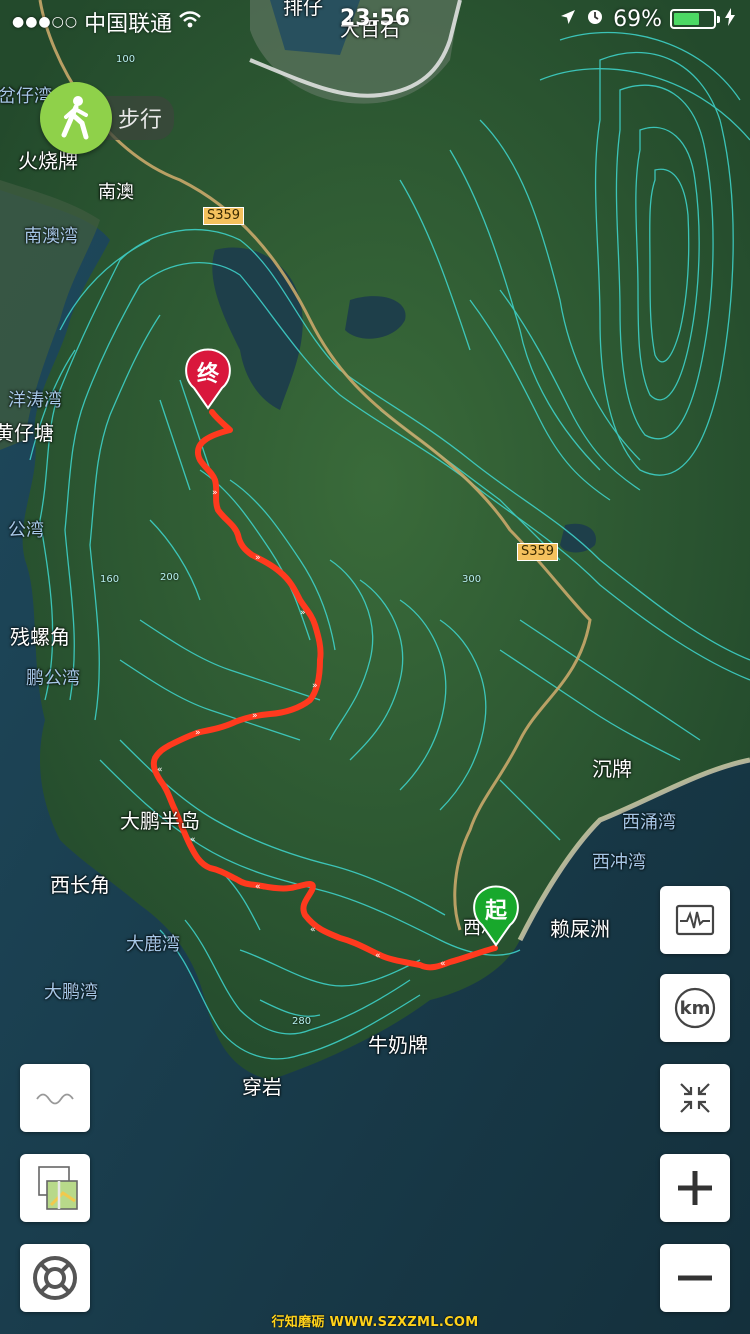 The height and width of the screenshot is (1334, 750). Describe the element at coordinates (730, 19) in the screenshot. I see `charging-bolt-icon` at that location.